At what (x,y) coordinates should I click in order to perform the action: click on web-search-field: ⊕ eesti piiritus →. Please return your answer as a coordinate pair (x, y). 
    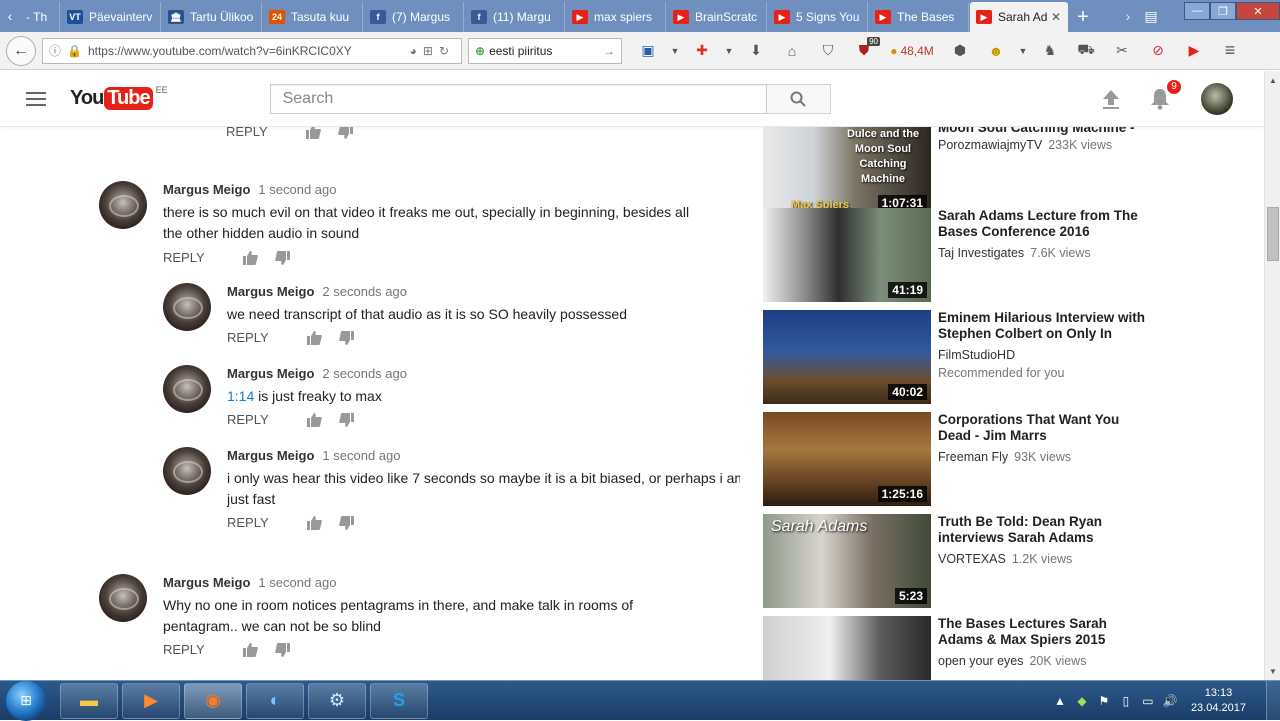
    Looking at the image, I should click on (545, 50).